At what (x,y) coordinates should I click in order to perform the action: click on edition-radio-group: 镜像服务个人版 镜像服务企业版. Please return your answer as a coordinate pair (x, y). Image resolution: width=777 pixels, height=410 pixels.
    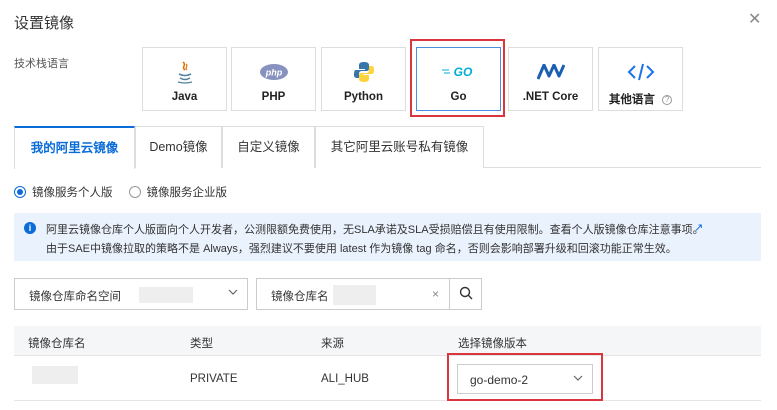
    Looking at the image, I should click on (128, 192).